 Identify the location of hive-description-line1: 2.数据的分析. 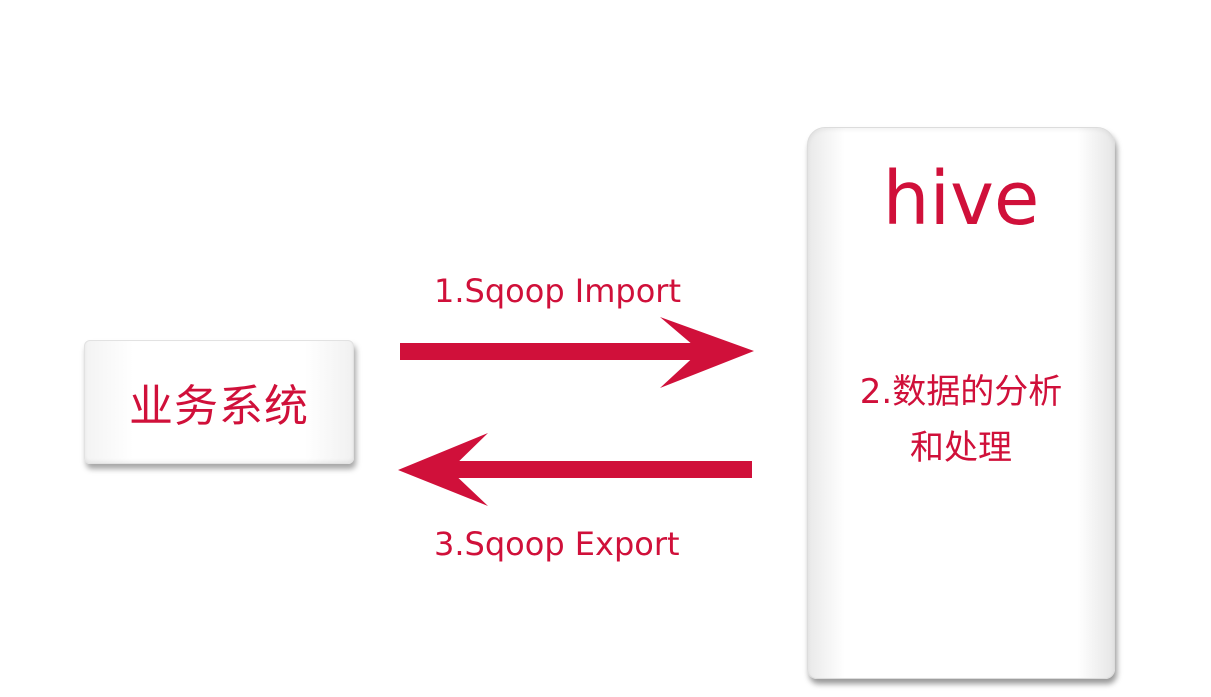
(961, 392).